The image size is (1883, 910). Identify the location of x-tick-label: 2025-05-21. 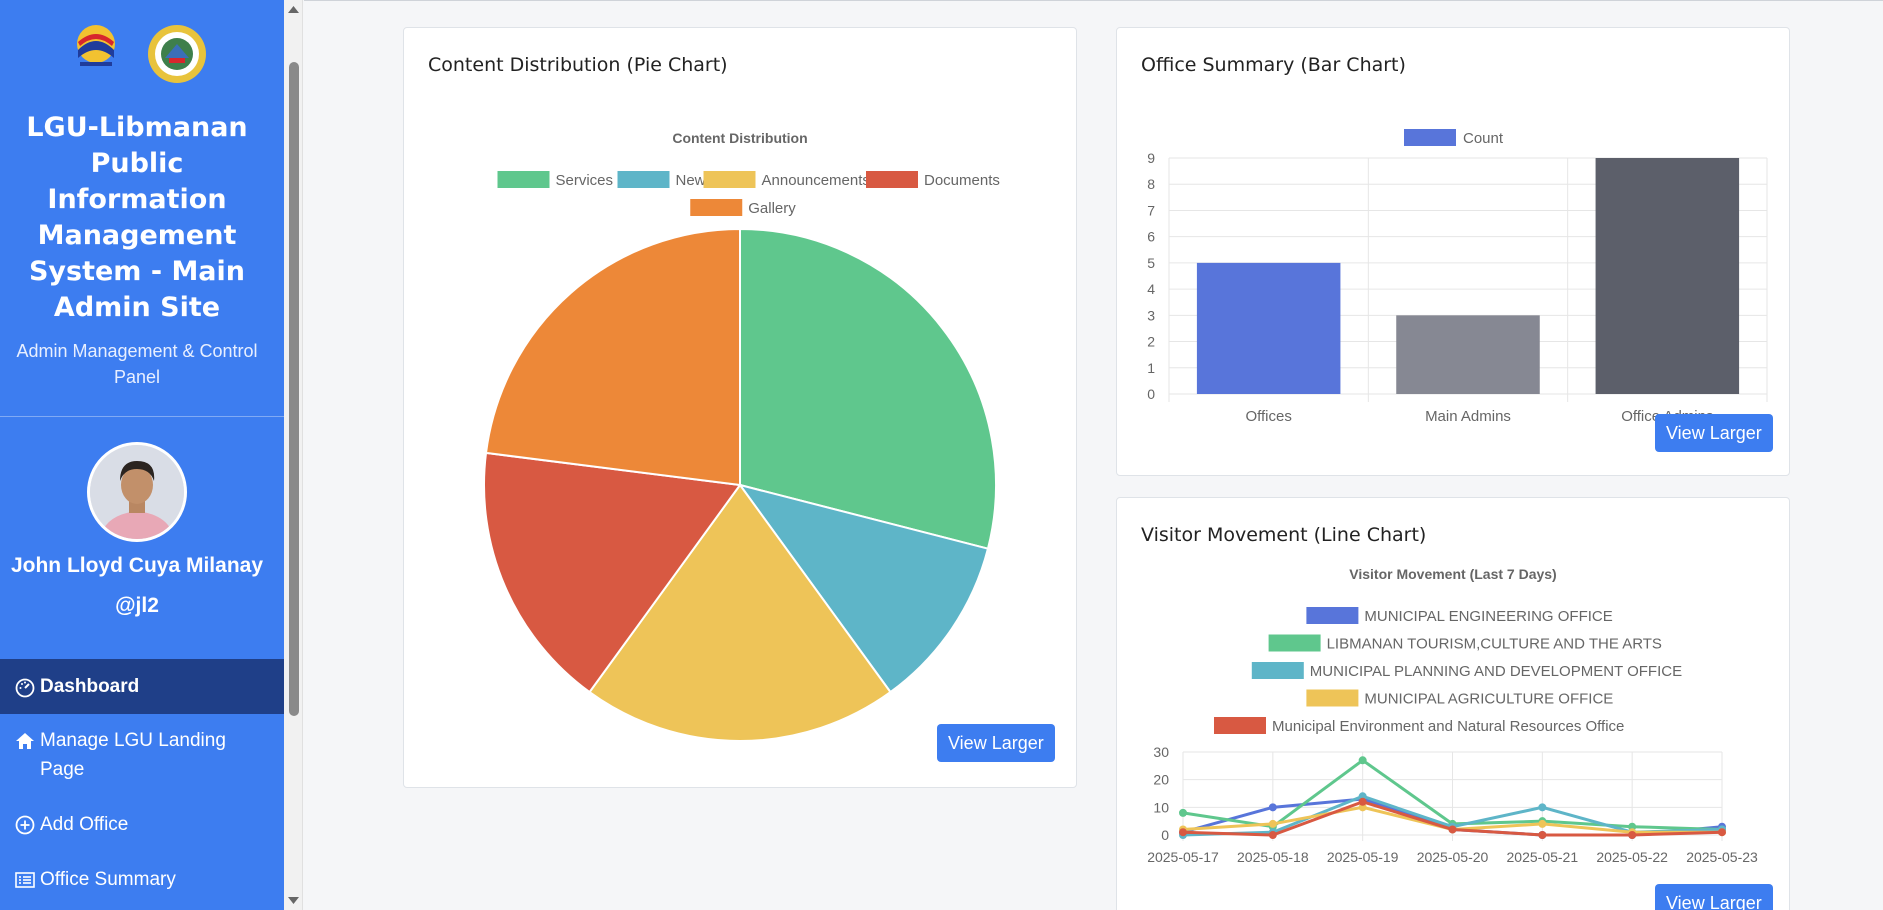
(1543, 857).